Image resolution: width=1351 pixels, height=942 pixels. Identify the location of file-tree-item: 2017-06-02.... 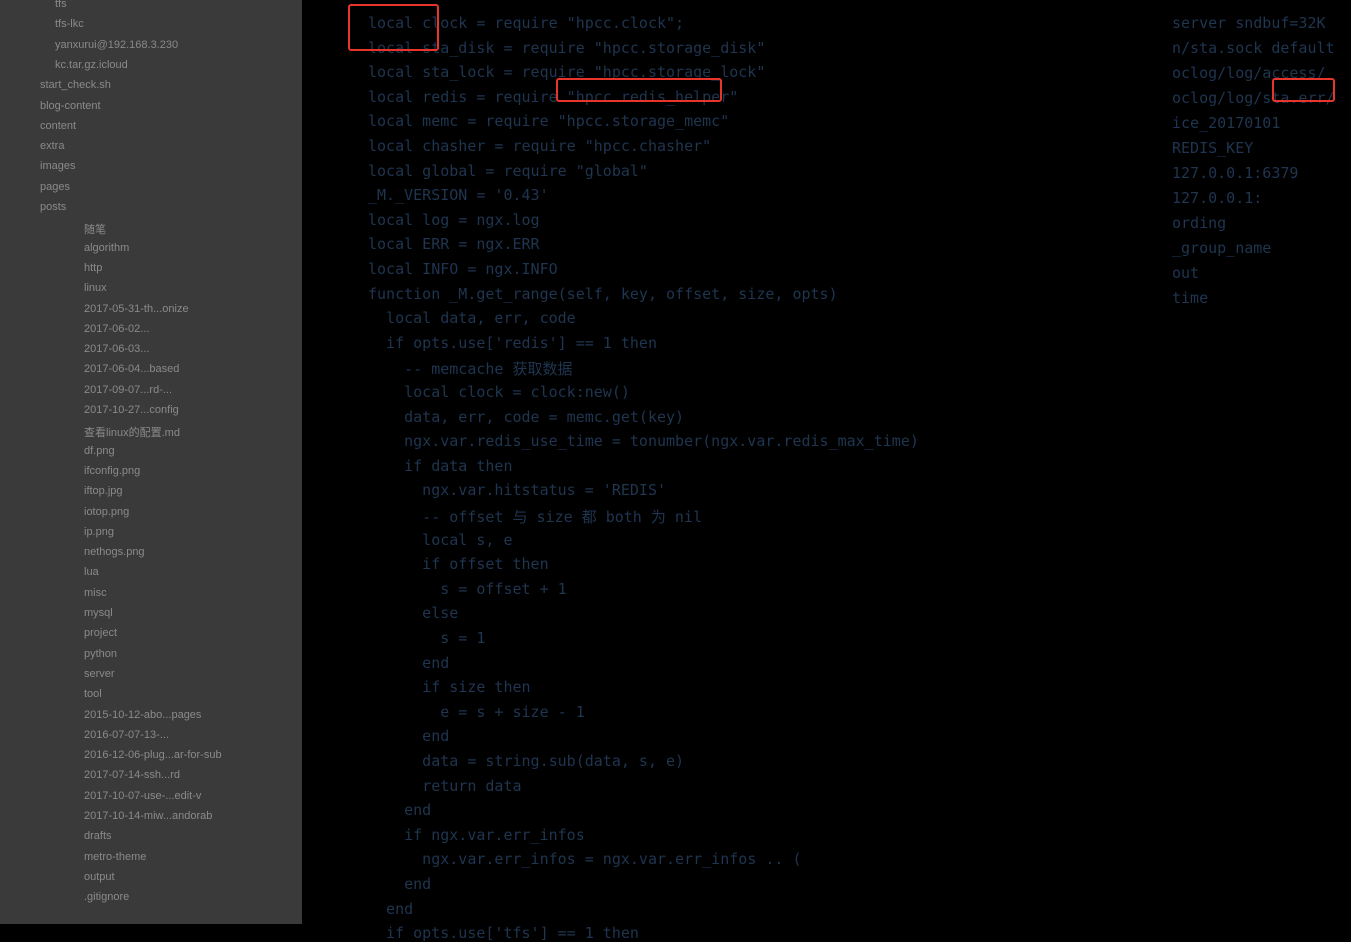
(116, 329).